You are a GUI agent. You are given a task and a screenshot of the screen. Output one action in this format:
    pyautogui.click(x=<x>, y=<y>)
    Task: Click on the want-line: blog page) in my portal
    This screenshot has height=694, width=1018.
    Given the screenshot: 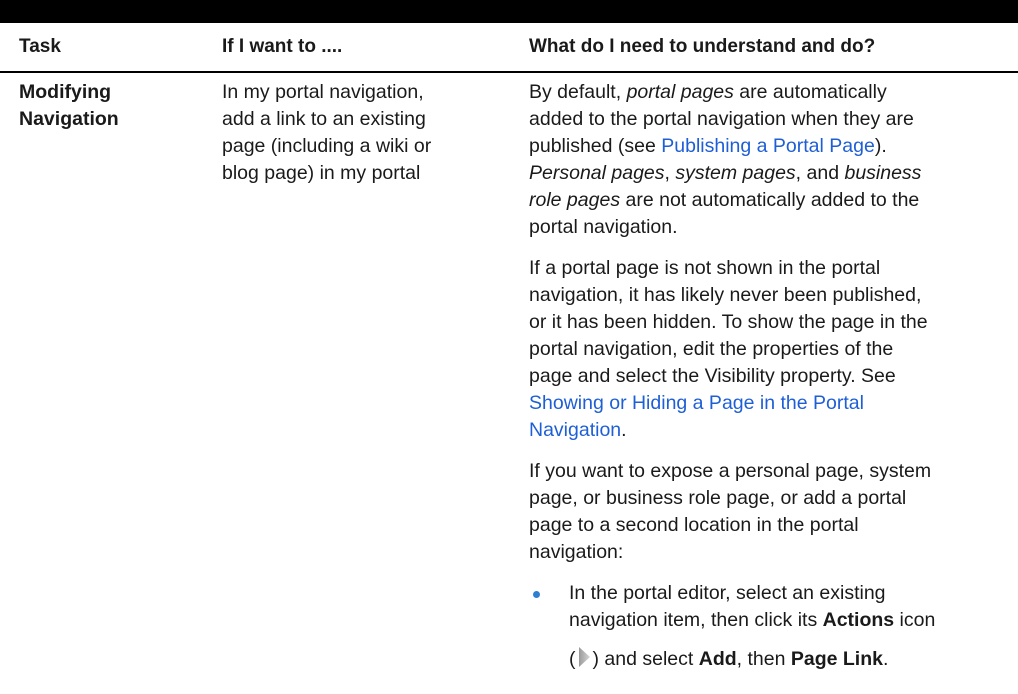 What is the action you would take?
    pyautogui.click(x=321, y=173)
    